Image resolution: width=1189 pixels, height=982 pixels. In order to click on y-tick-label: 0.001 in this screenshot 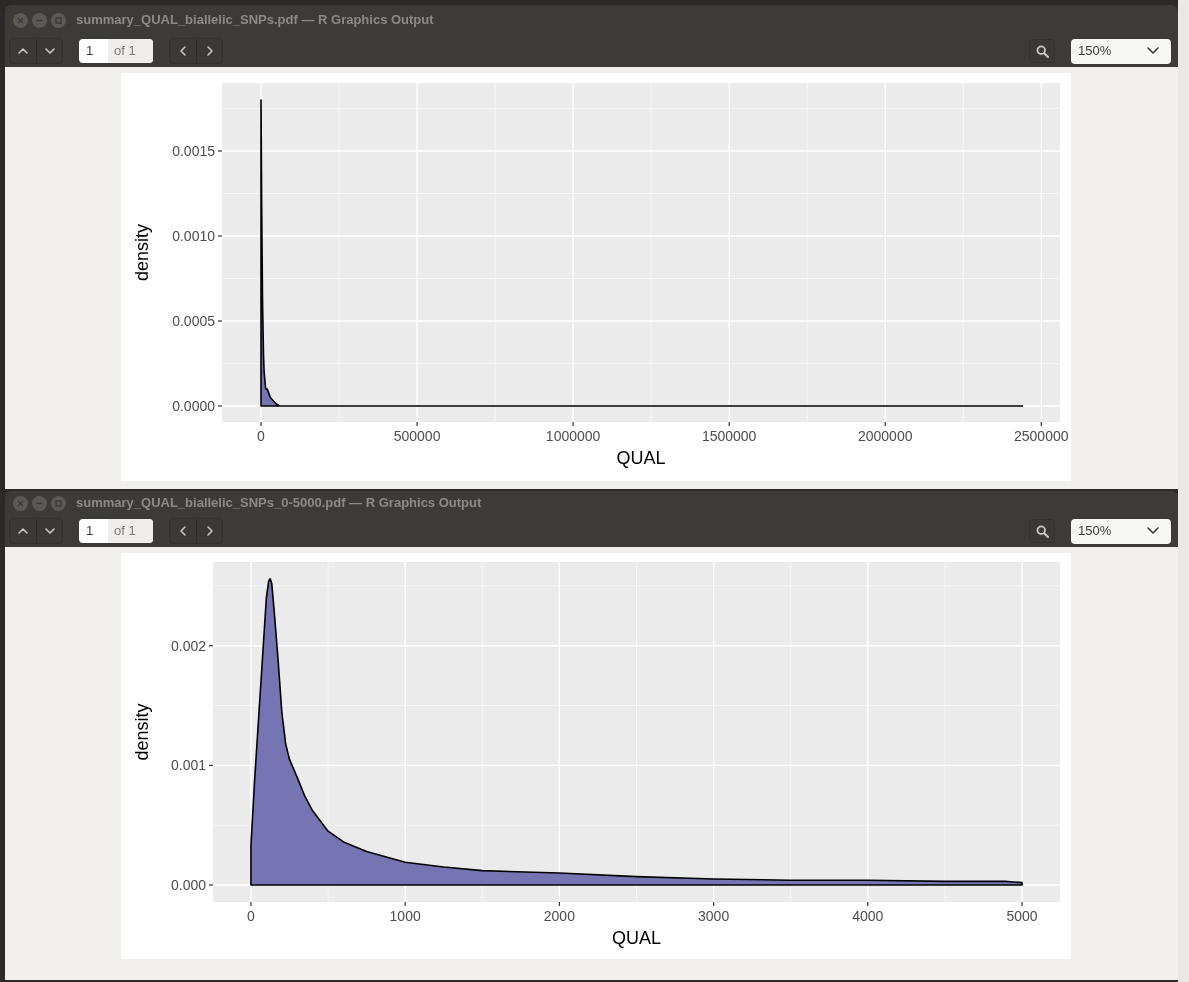, I will do `click(188, 765)`.